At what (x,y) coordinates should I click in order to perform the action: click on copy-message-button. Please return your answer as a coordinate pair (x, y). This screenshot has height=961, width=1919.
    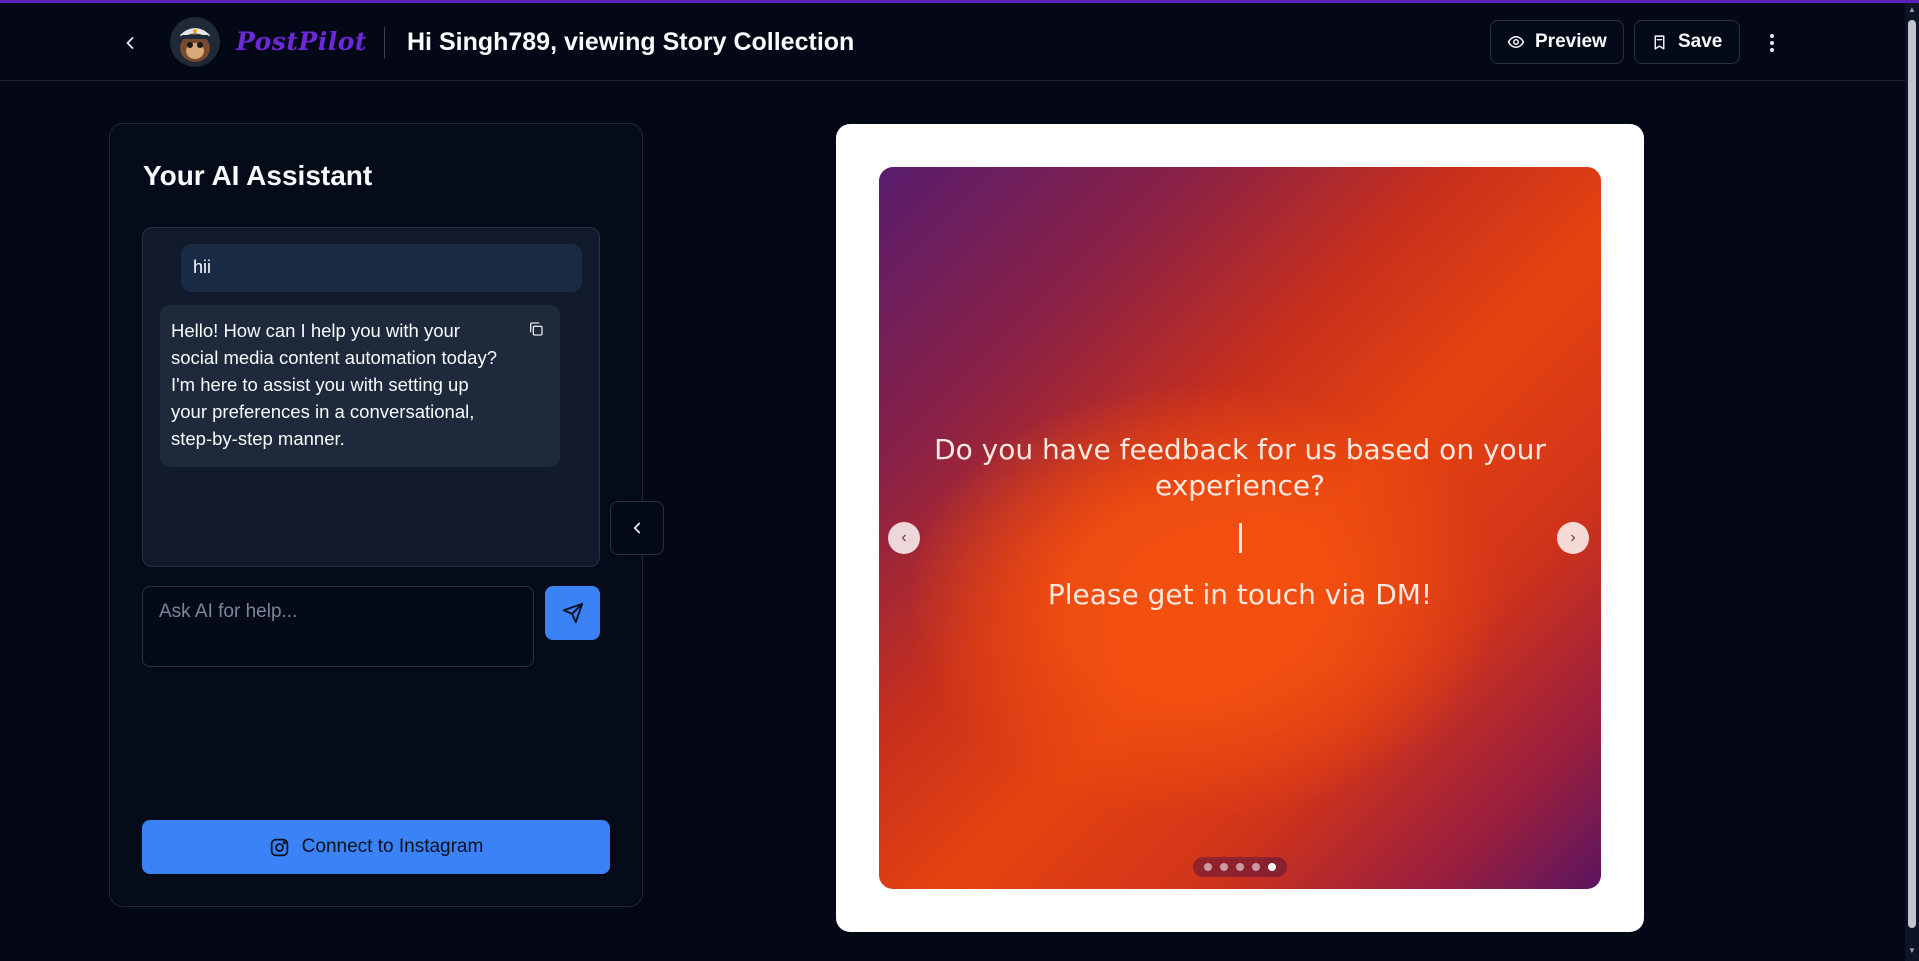
    Looking at the image, I should click on (536, 329).